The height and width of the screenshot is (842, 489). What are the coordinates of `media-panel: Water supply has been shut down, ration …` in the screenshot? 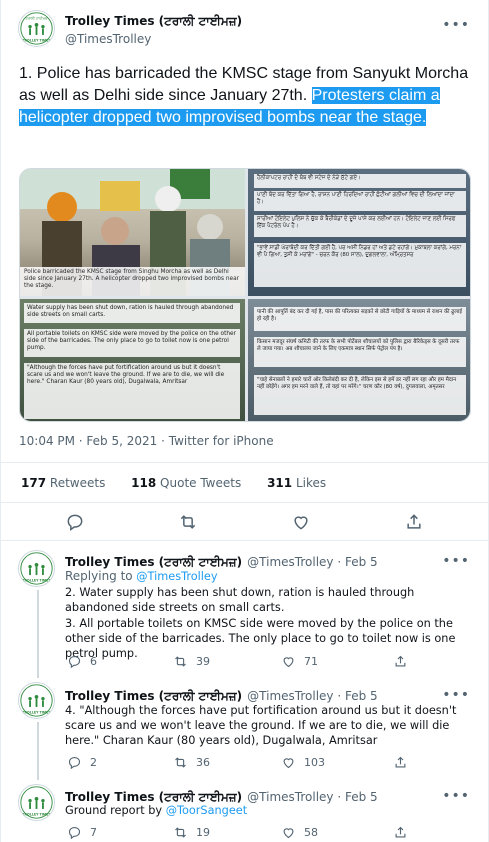 It's located at (132, 360).